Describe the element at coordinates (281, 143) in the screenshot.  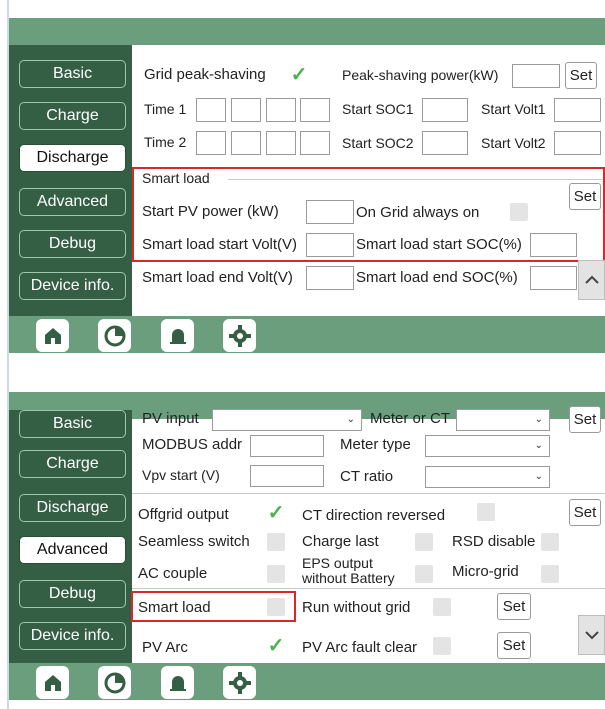
I see `time2-h2` at that location.